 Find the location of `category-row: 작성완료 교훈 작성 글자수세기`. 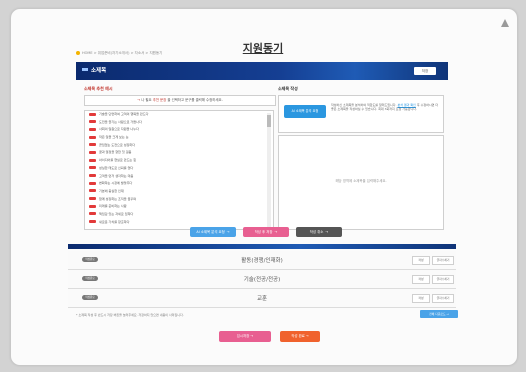

category-row: 작성완료 교훈 작성 글자수세기 is located at coordinates (262, 298).